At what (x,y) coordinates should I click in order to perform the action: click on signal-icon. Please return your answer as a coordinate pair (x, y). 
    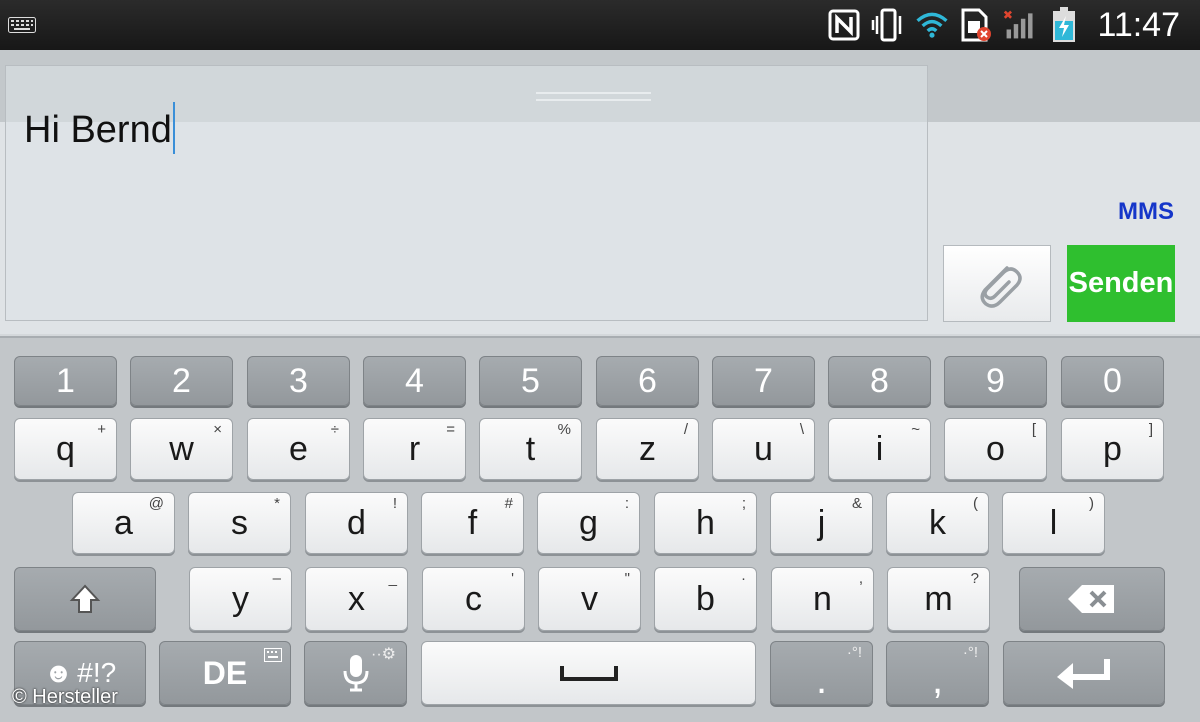
    Looking at the image, I should click on (1020, 25).